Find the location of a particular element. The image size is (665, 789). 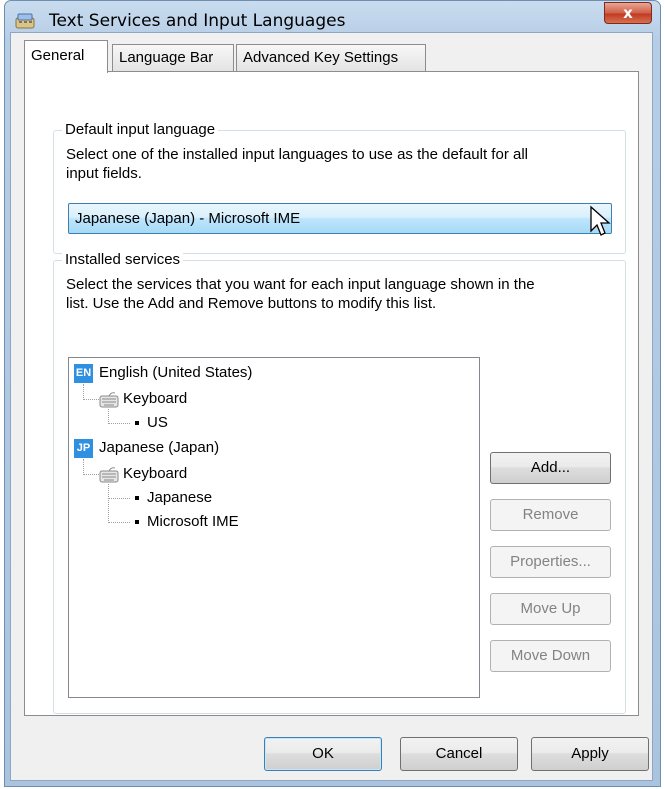

default-input-description-line2: input fields. is located at coordinates (104, 173).